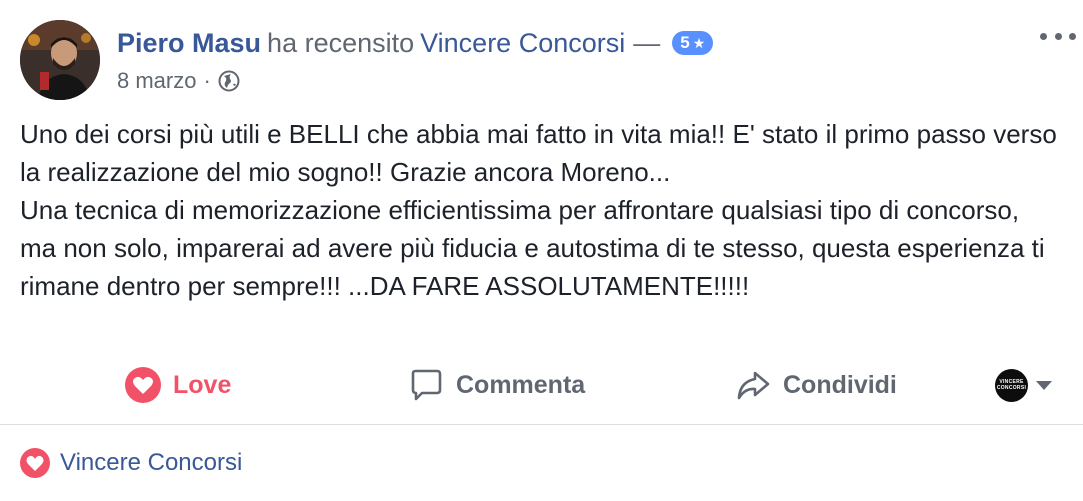  I want to click on divider, so click(541, 424).